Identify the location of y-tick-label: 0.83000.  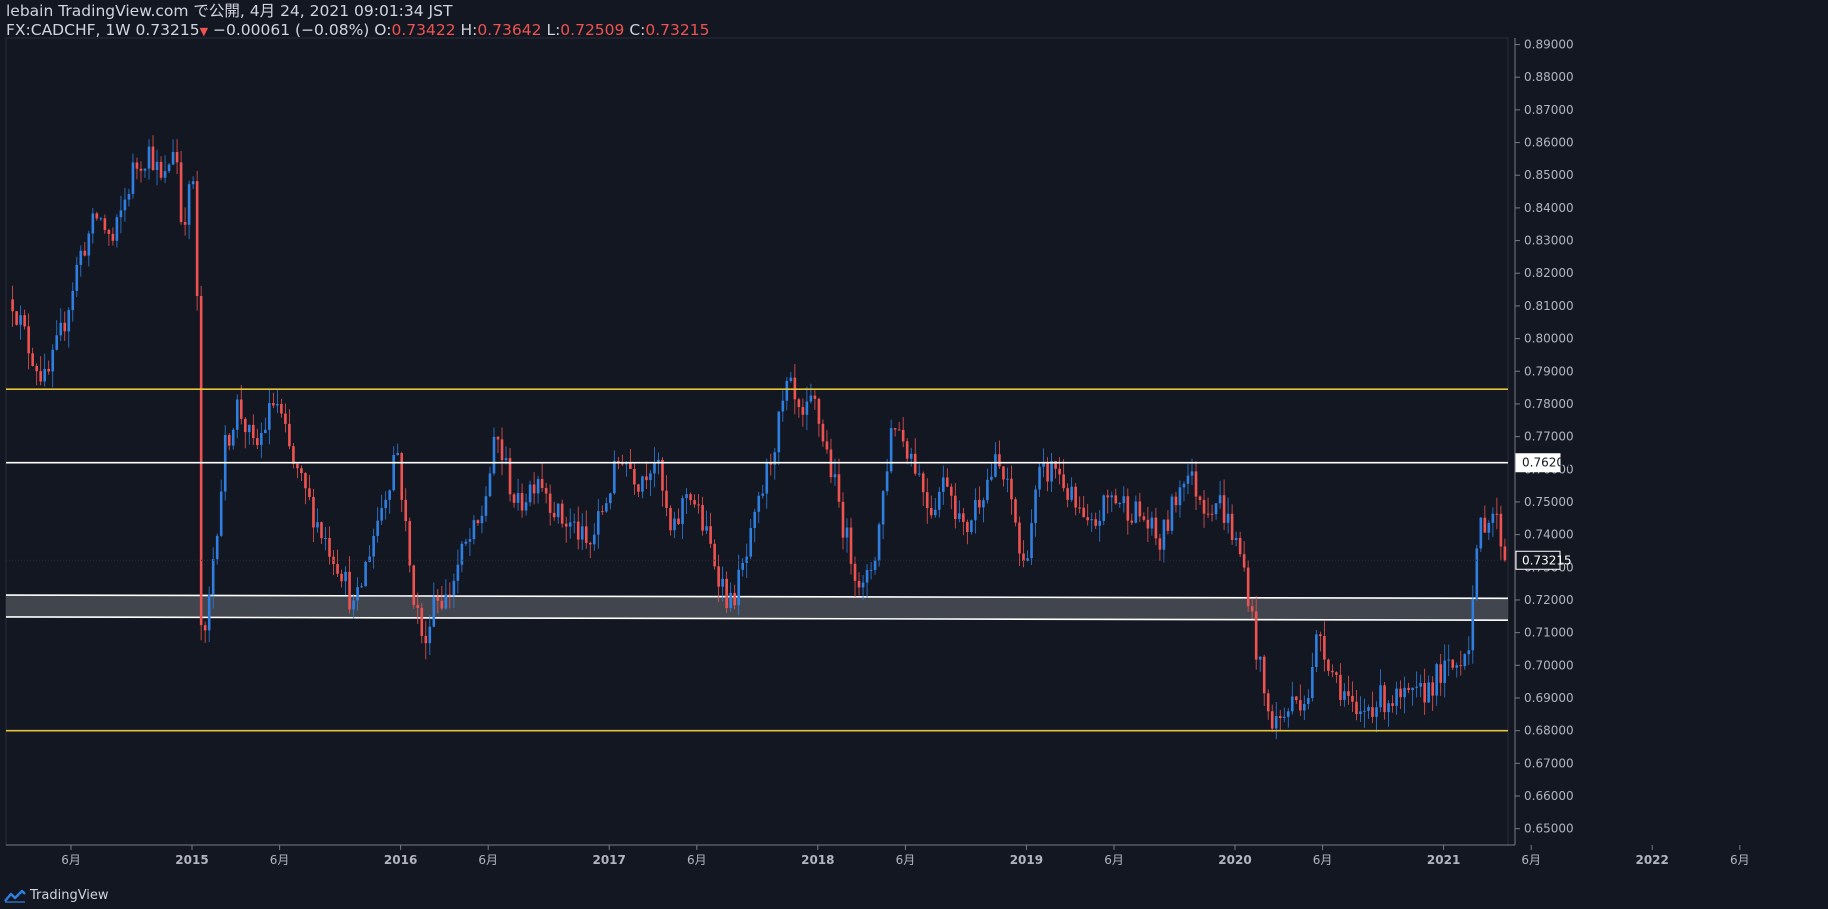
(1549, 241).